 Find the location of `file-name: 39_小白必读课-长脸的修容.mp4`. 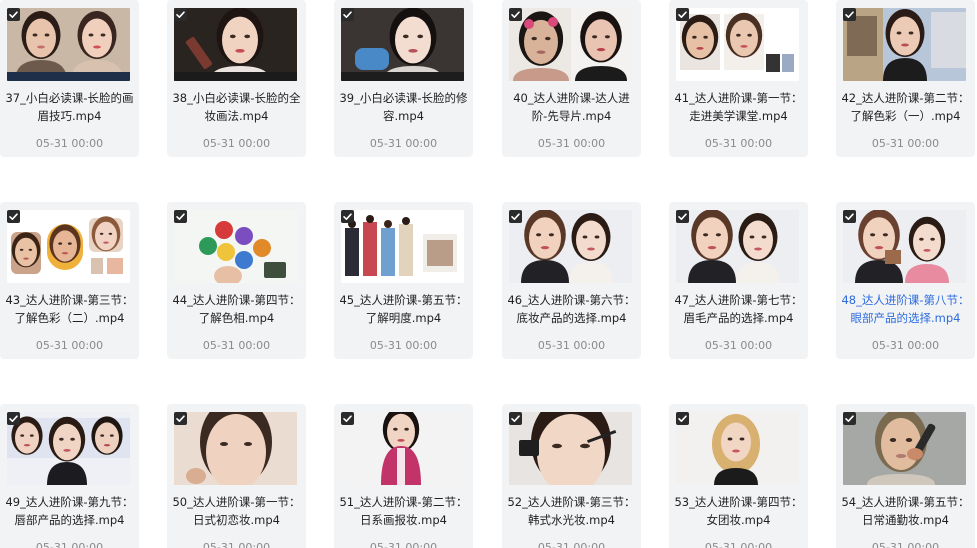

file-name: 39_小白必读课-长脸的修容.mp4 is located at coordinates (403, 107).